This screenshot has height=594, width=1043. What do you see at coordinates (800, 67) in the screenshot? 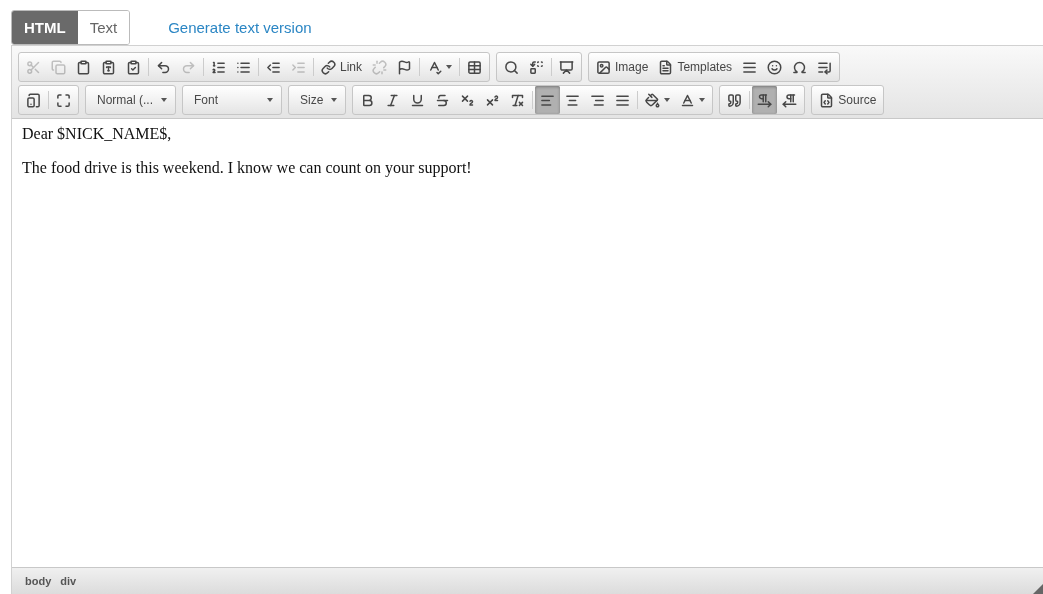
I see `omega-icon` at bounding box center [800, 67].